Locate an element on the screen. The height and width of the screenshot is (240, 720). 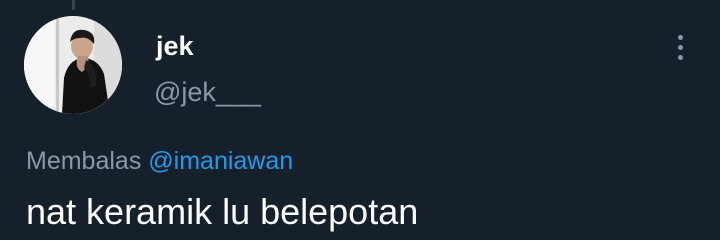
replying-to-line: Membalas @imaniawan is located at coordinates (159, 161).